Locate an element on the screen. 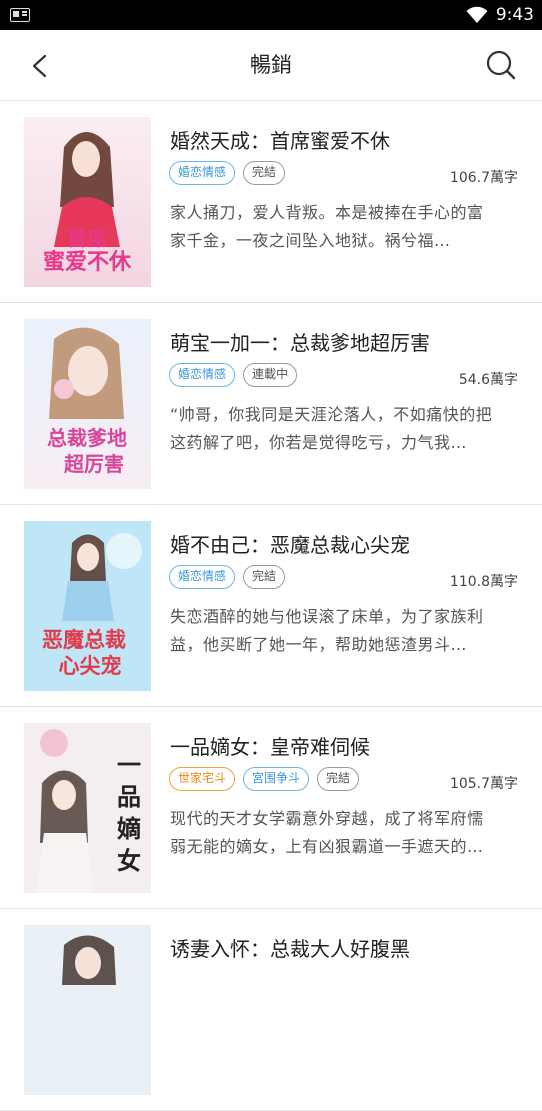  tag-list: 世家宅斗 宮围争斗 完結 is located at coordinates (264, 779).